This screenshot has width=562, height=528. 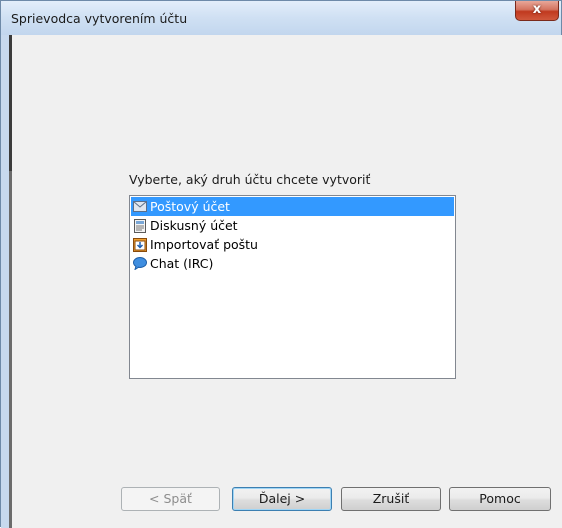 I want to click on account-type-prompt: Vyberte, aký druh účtu chcete vytvoriť, so click(x=250, y=179).